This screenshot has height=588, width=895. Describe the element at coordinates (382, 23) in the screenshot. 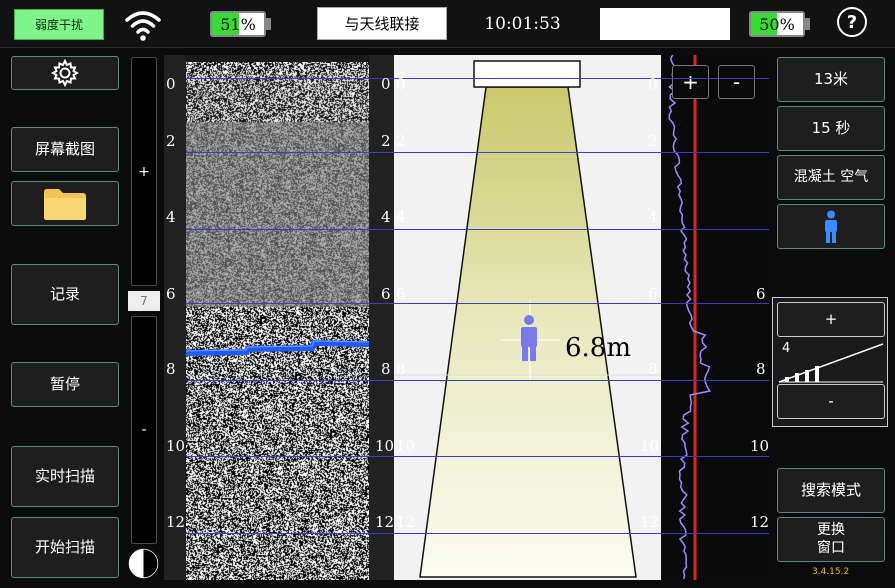

I see `connect-antenna-button: 与天线联接` at that location.